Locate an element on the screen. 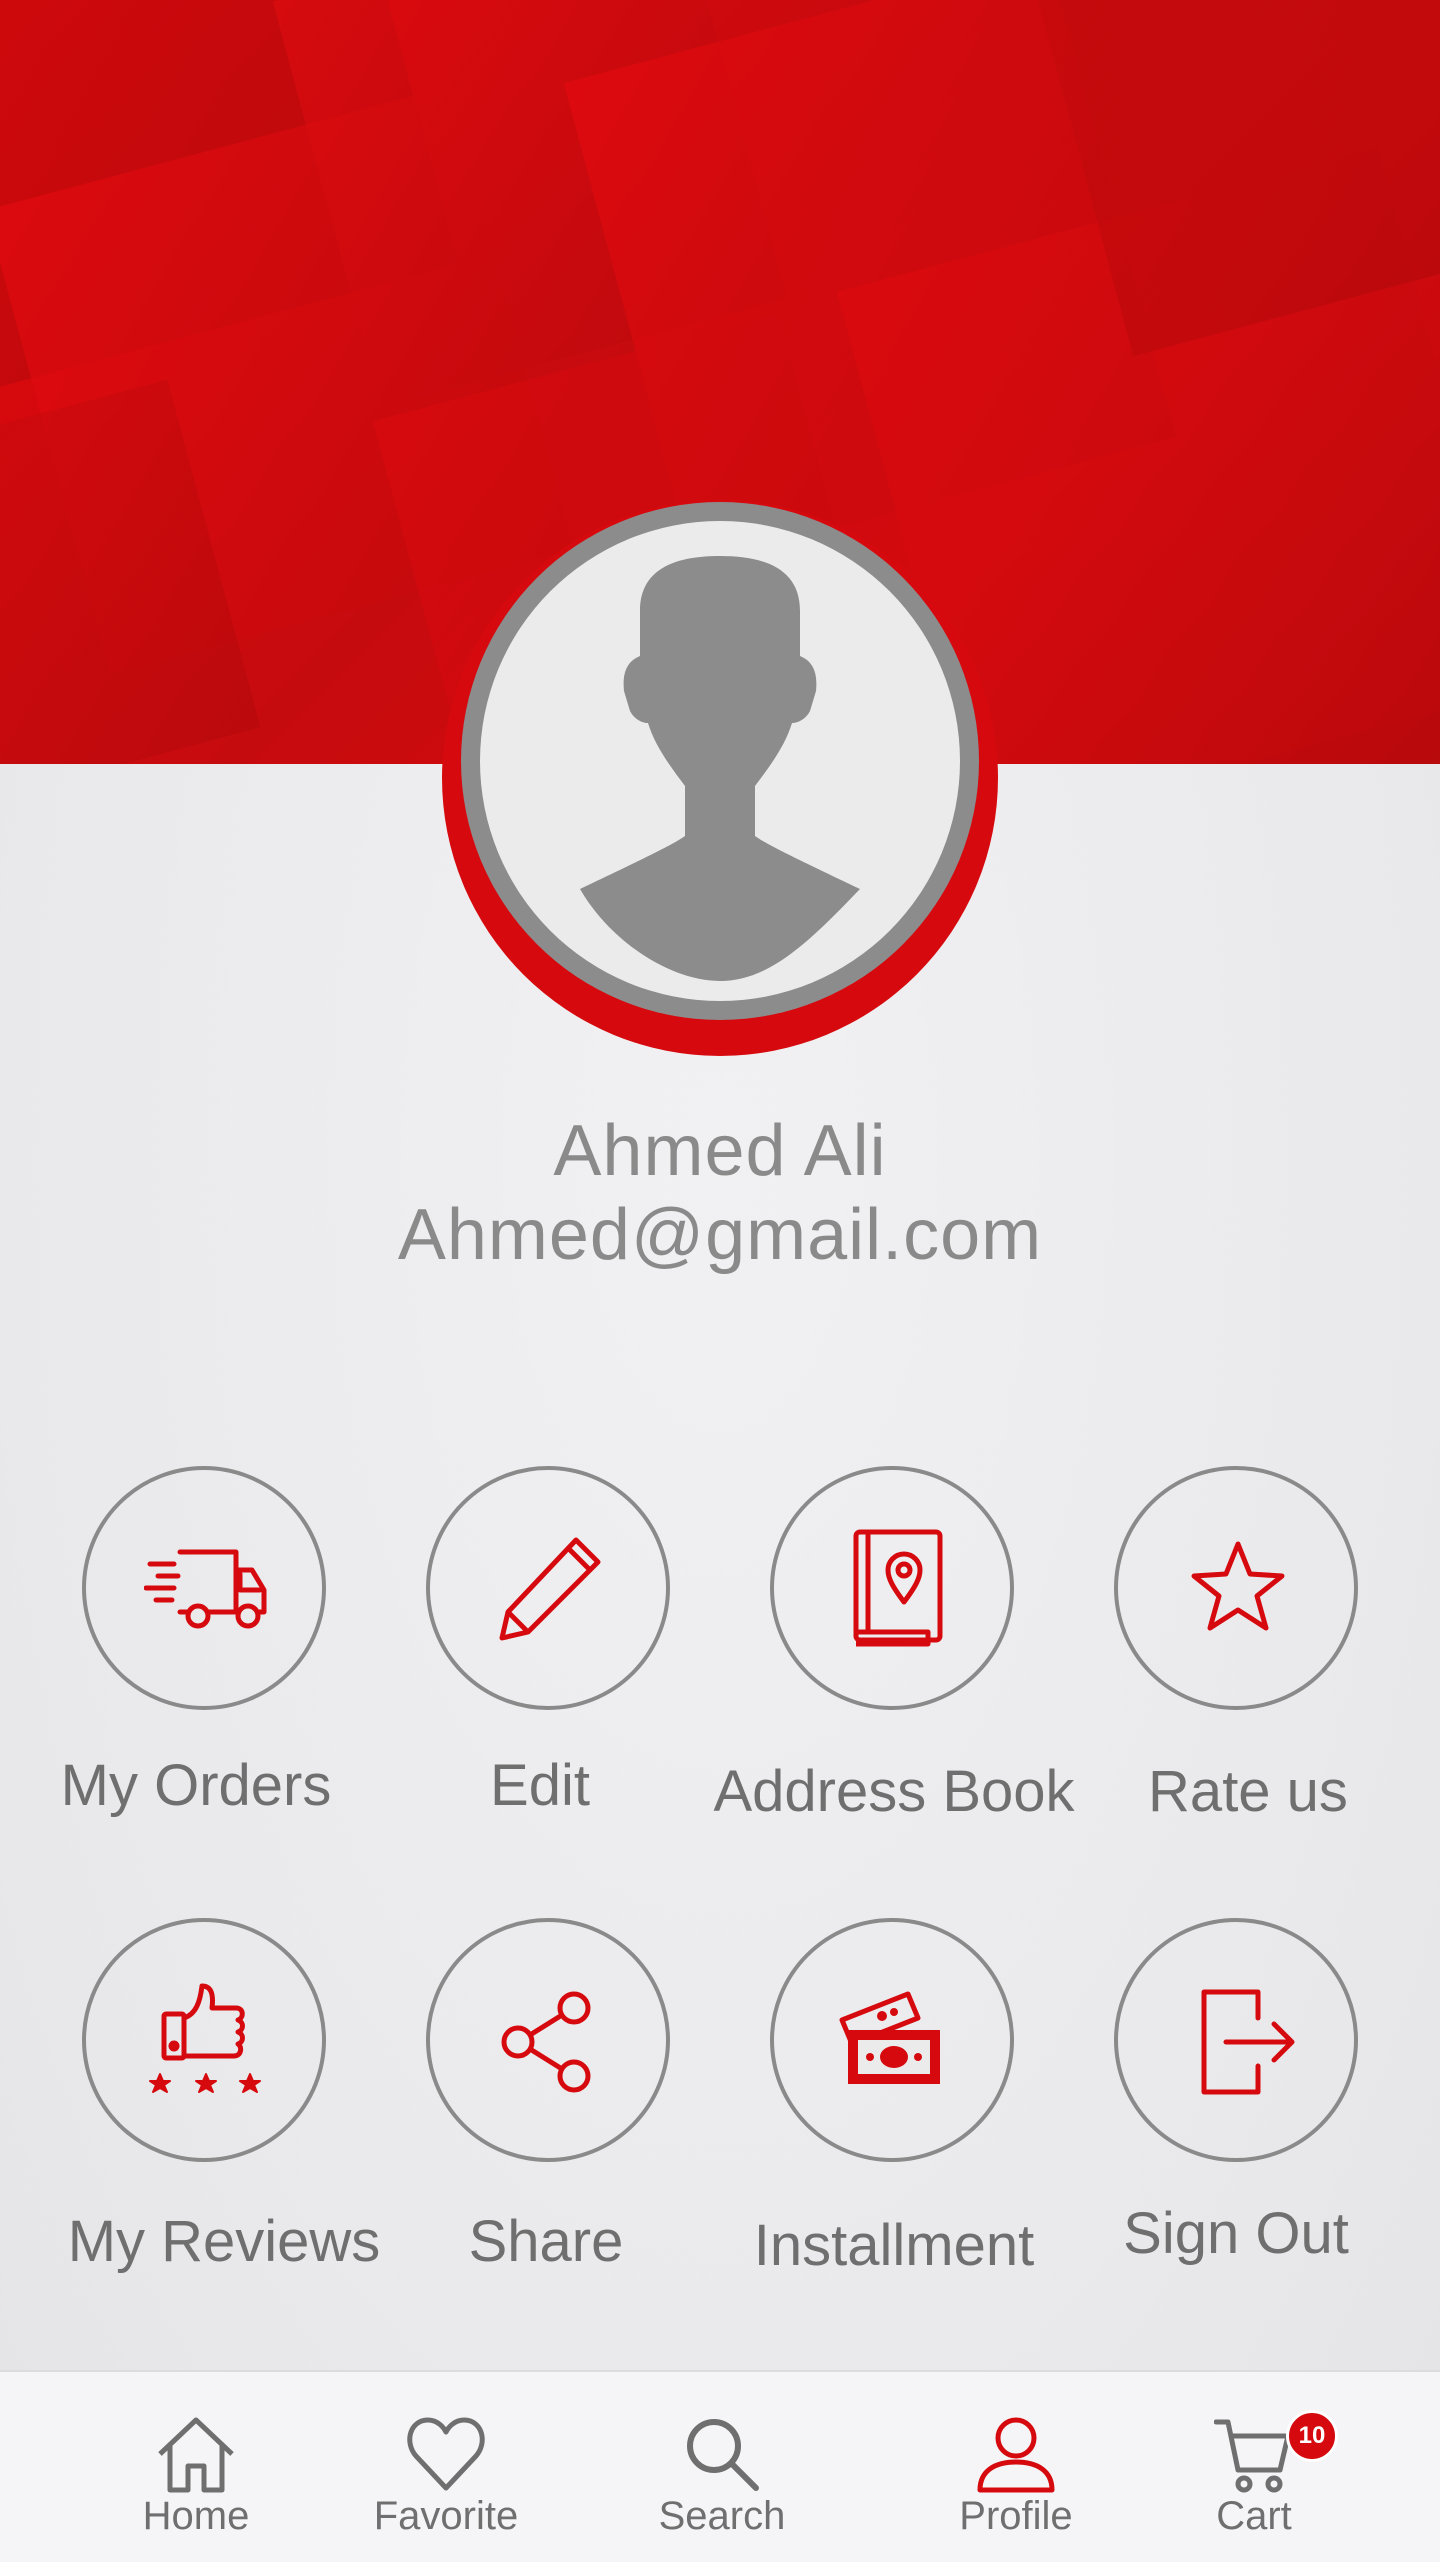 Image resolution: width=1440 pixels, height=2562 pixels. installment-circle is located at coordinates (892, 2040).